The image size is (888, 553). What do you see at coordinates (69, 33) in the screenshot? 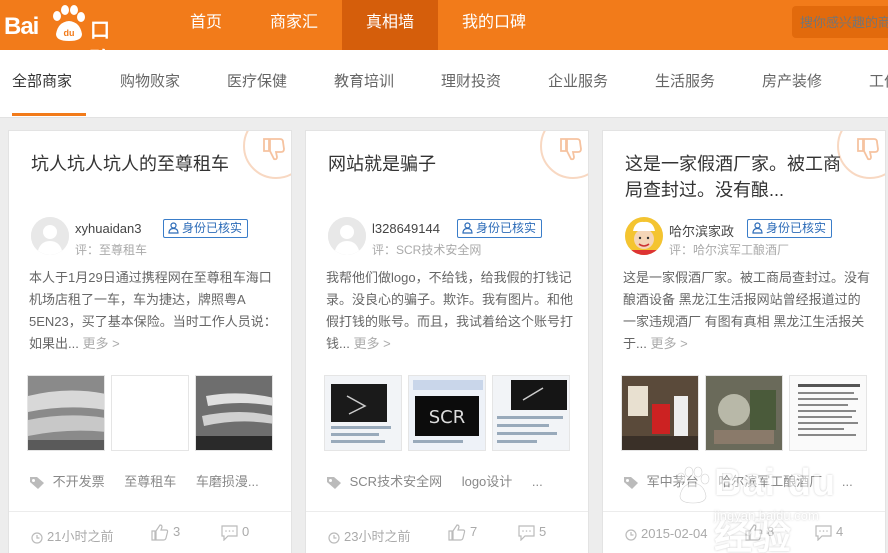
I see `logo-paw-text: du` at bounding box center [69, 33].